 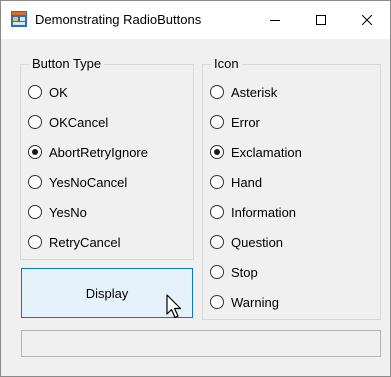 I want to click on maximize-button, so click(x=321, y=20).